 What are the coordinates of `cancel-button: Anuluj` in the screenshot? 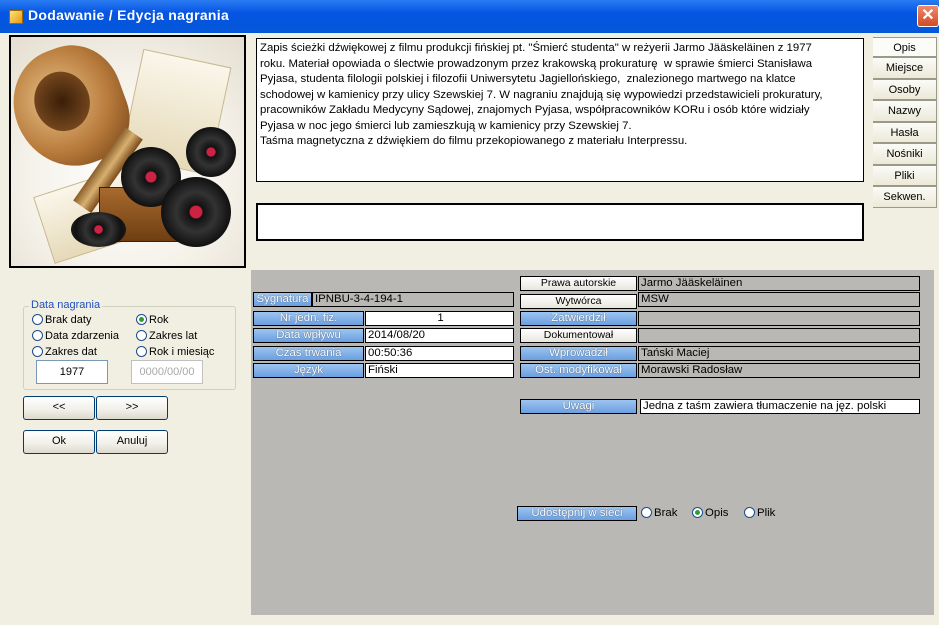 It's located at (132, 442).